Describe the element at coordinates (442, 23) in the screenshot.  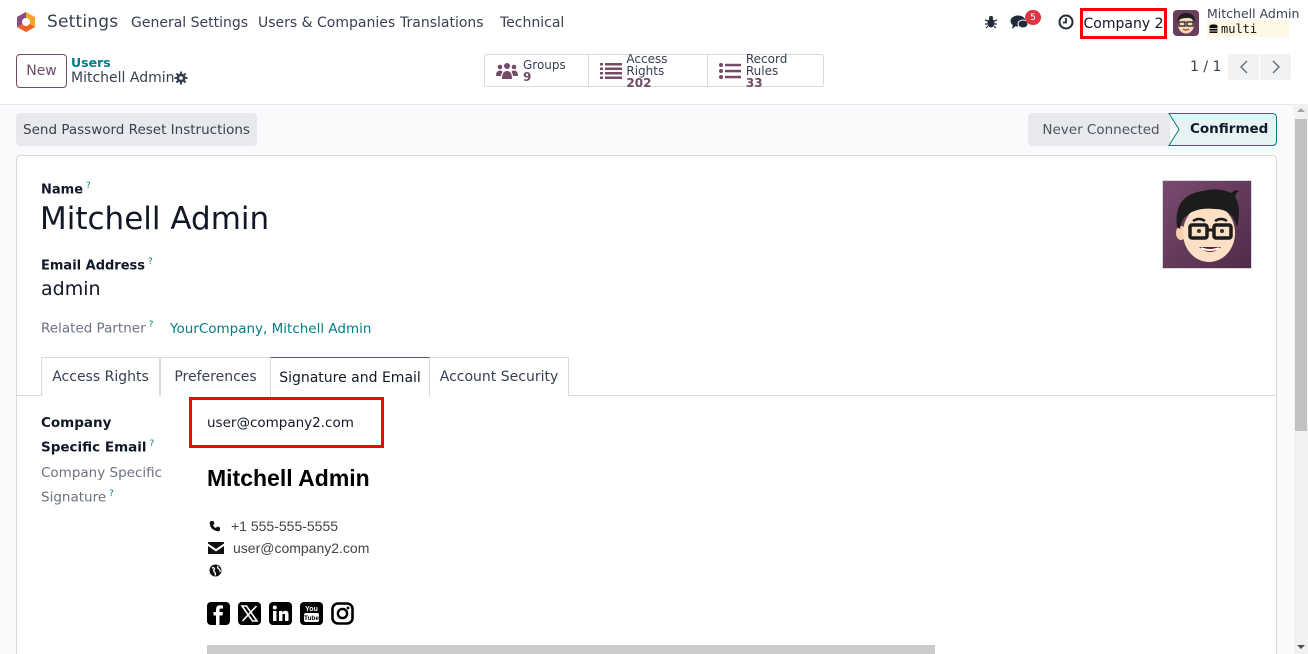
I see `menu-translations: Translations` at that location.